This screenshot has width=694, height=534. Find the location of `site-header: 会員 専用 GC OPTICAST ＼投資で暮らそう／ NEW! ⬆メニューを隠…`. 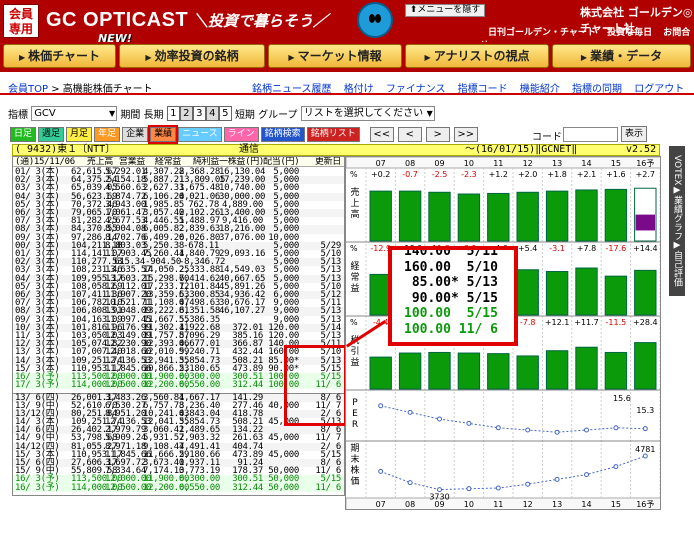

site-header: 会員 専用 GC OPTICAST ＼投資で暮らそう／ NEW! ⬆メニューを隠… is located at coordinates (347, 25).